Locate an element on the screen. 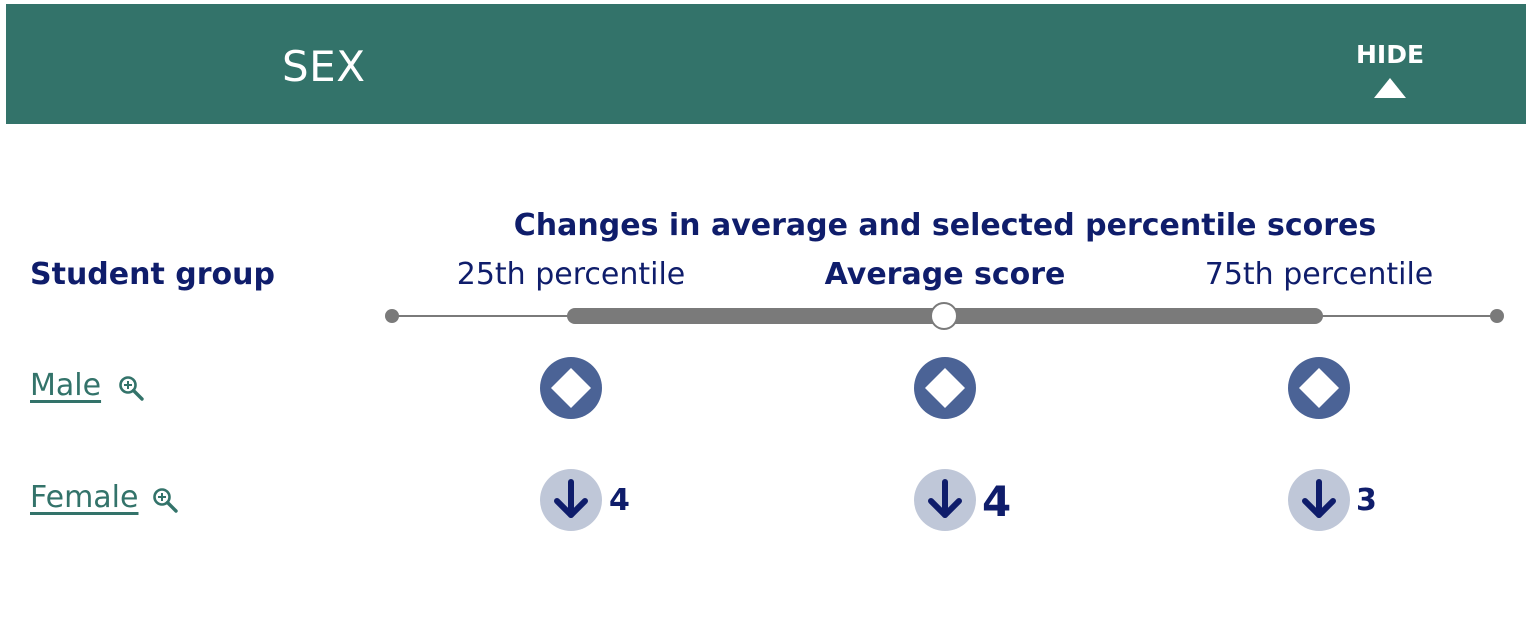 The width and height of the screenshot is (1526, 618). column-header-25th-percentile: 25th percentile is located at coordinates (571, 274).